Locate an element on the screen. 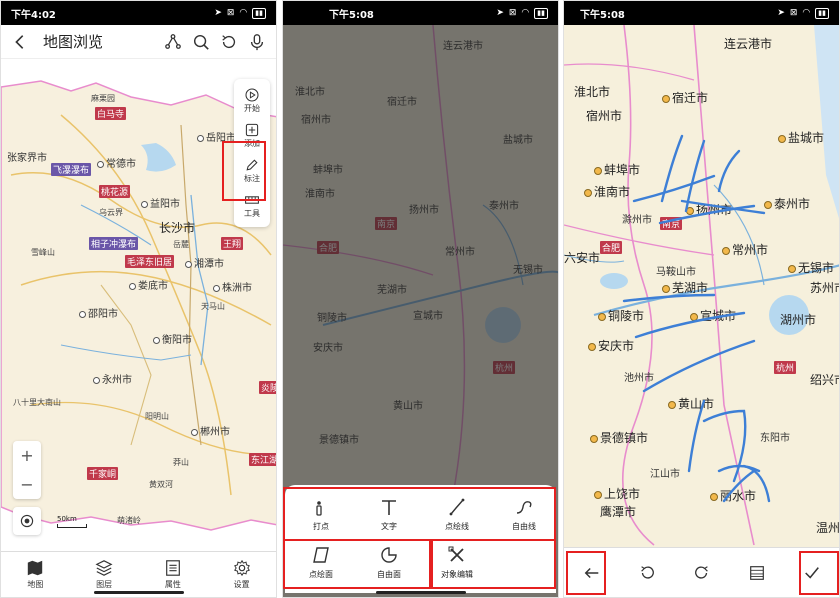  highlight-back-button is located at coordinates (586, 573).